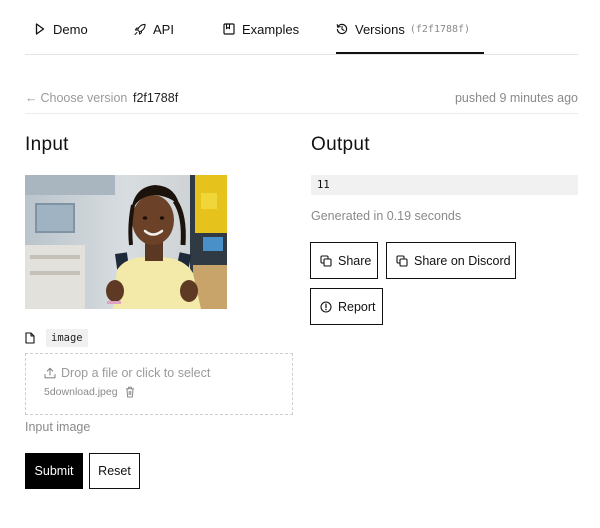  Describe the element at coordinates (31, 337) in the screenshot. I see `file-icon` at that location.